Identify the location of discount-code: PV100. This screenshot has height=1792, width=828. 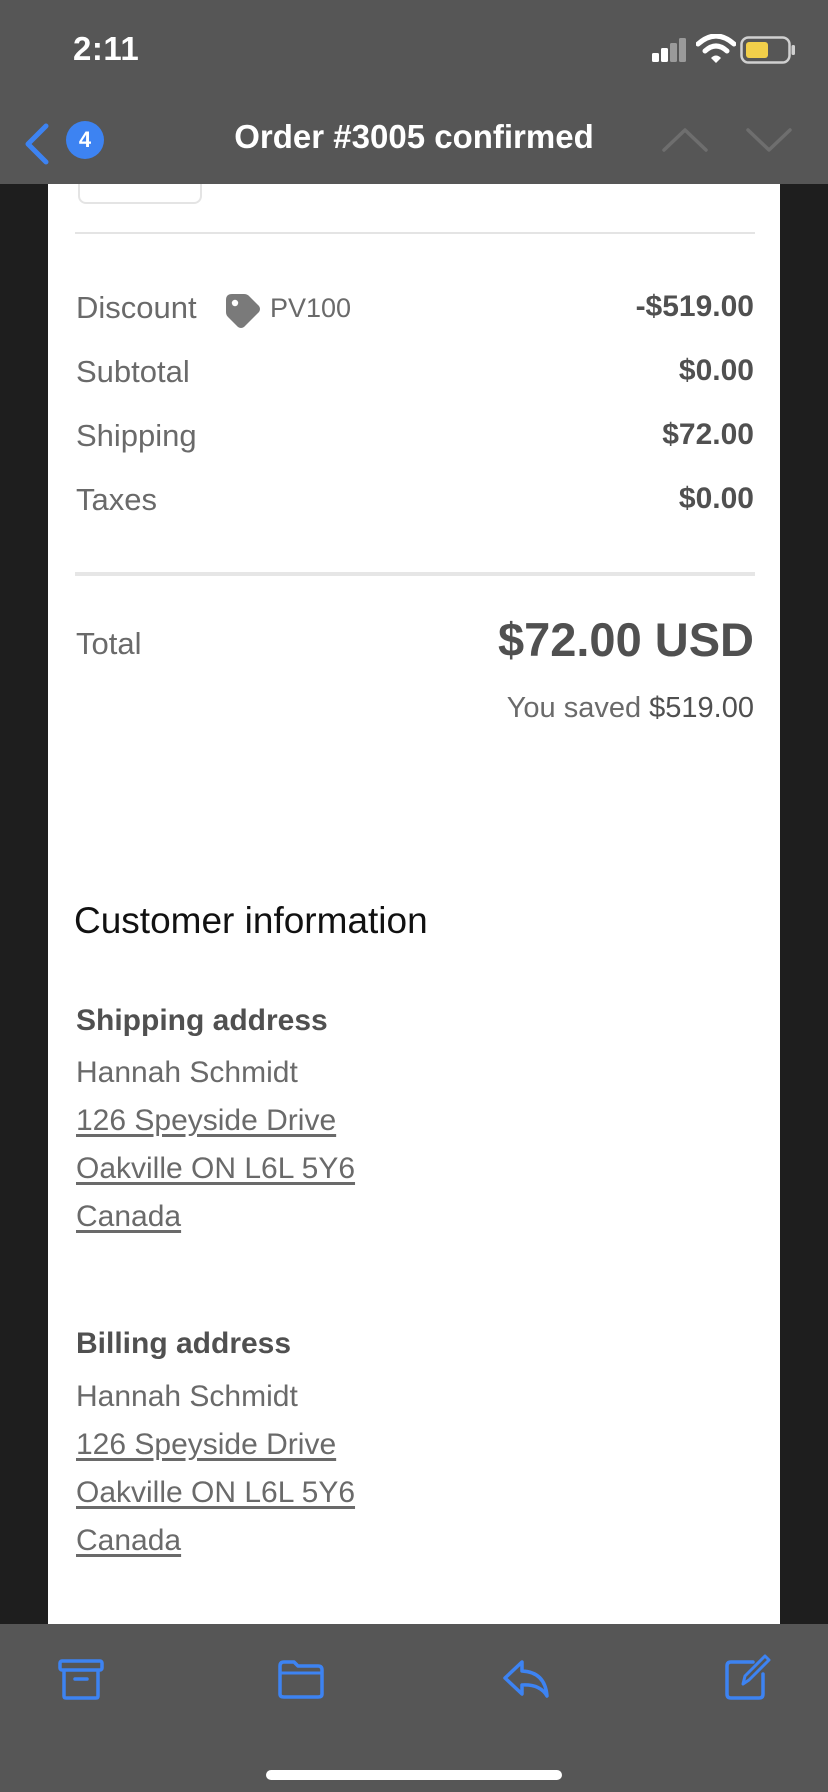
(311, 308).